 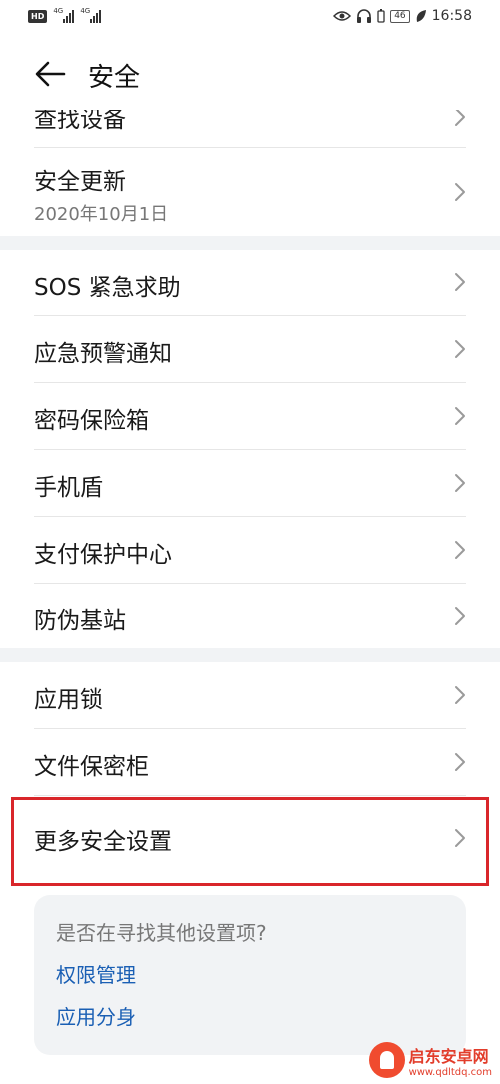 What do you see at coordinates (250, 841) in the screenshot?
I see `list-item-more-security-settings: 更多安全设置` at bounding box center [250, 841].